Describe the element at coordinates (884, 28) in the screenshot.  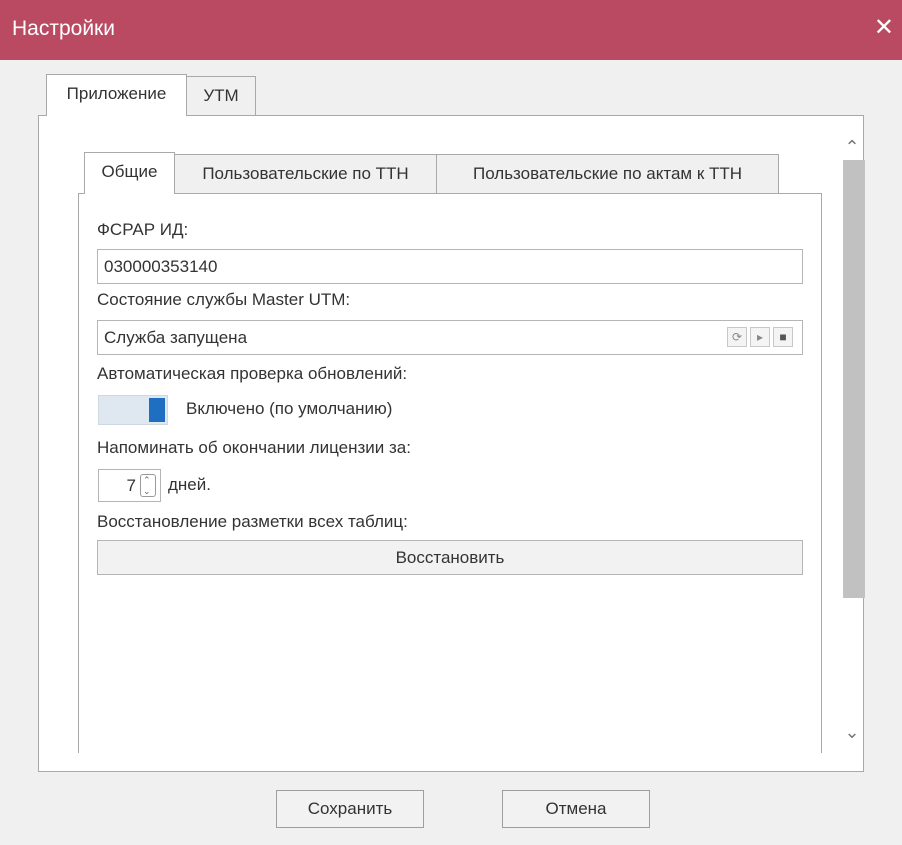
I see `close-icon: ✕` at that location.